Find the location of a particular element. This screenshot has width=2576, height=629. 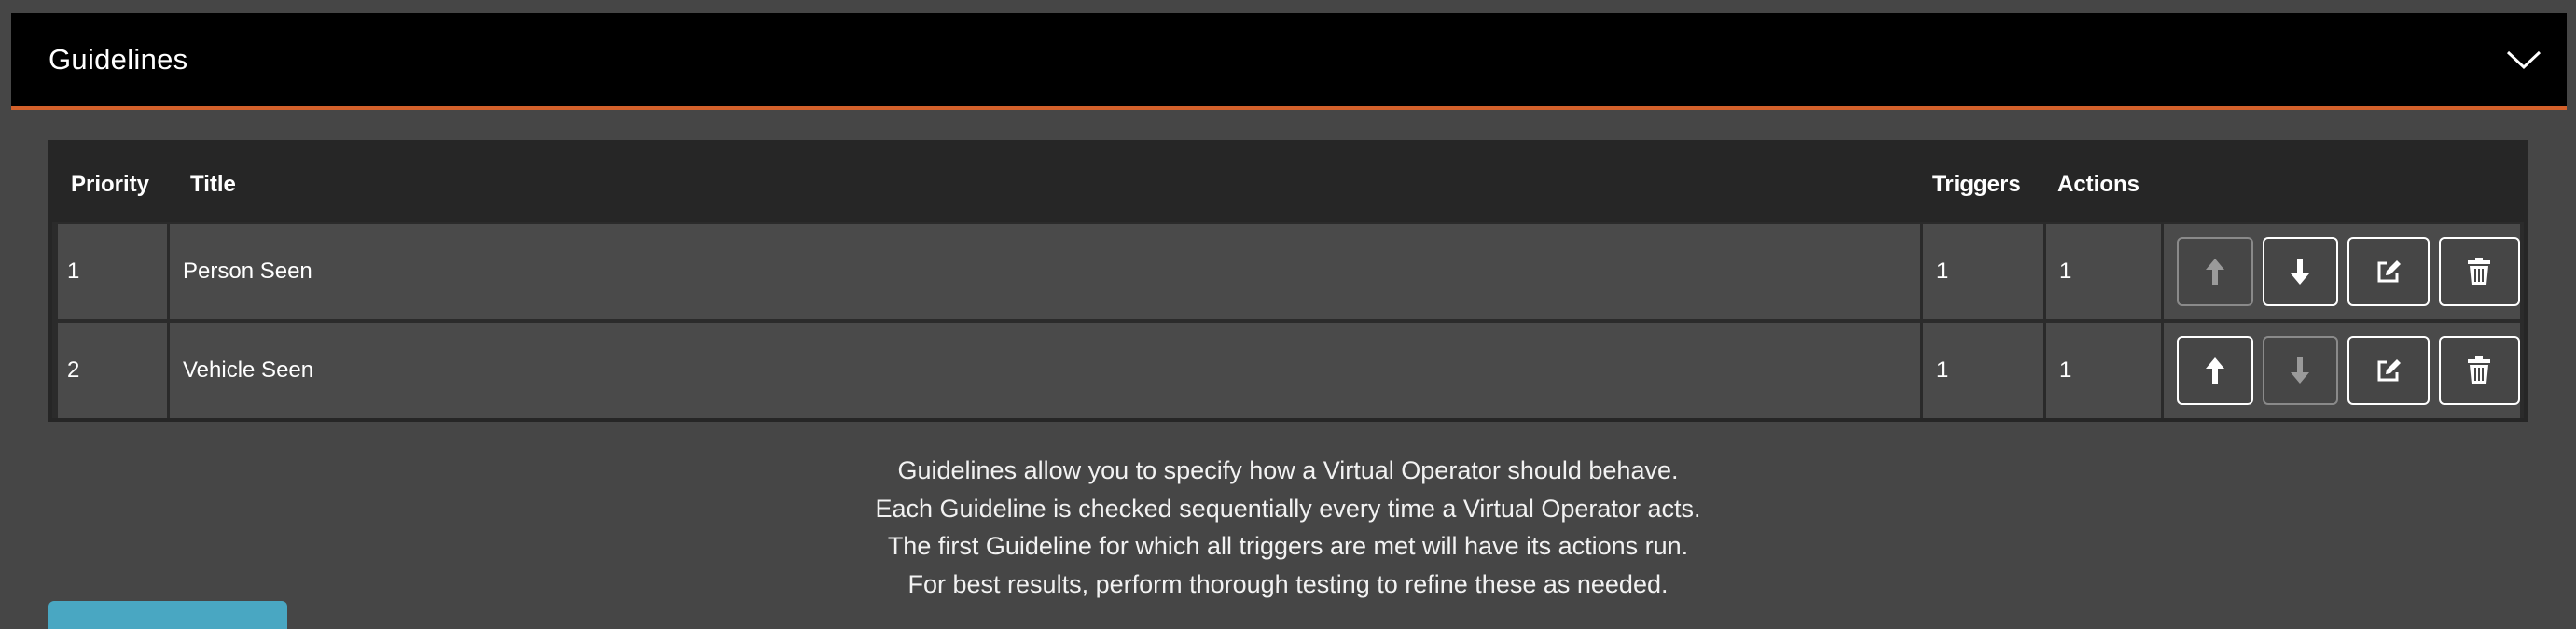

table-row: 2 Vehicle Seen 1 1 is located at coordinates (1289, 370).